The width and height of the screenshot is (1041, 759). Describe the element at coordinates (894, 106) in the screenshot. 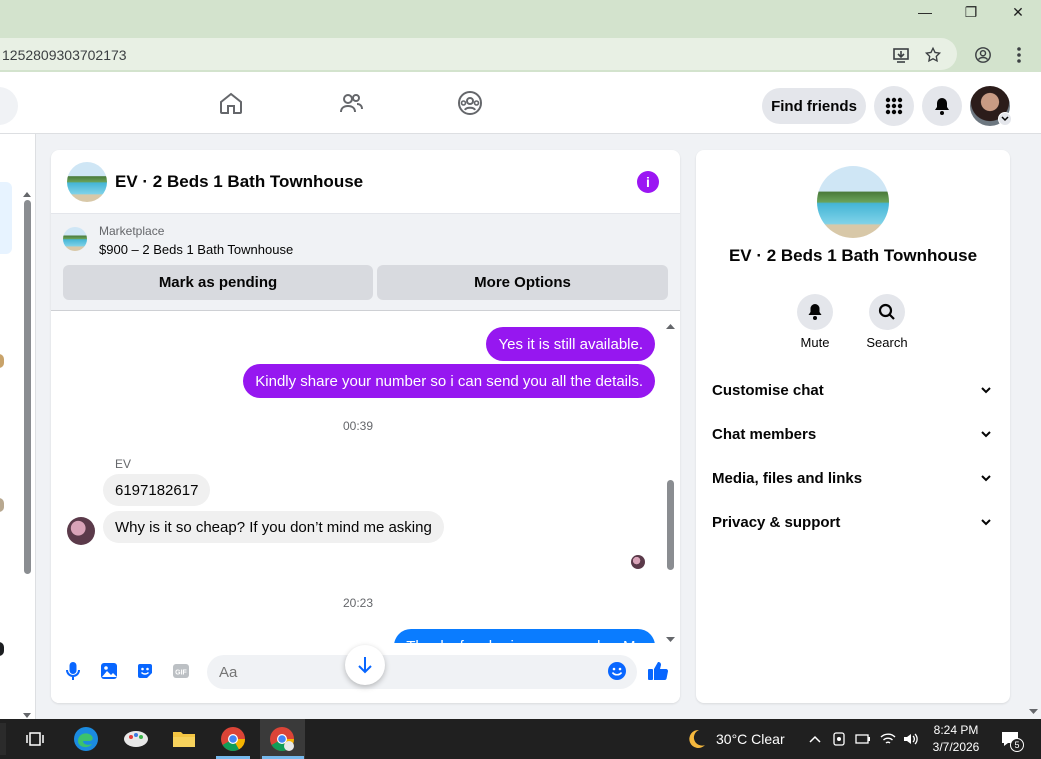

I see `menu-grid-icon` at that location.